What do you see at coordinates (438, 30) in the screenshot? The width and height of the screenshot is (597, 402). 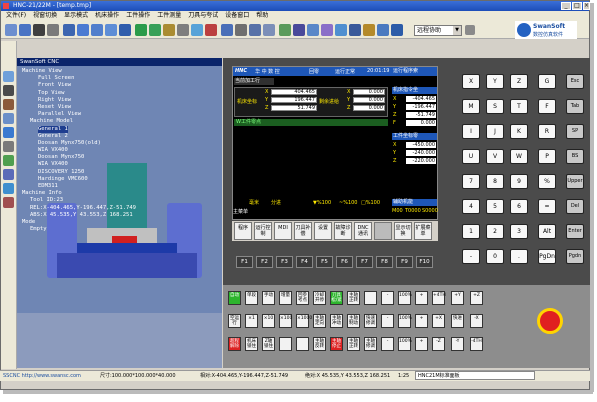 I see `mode-select: 远程协助 ▼` at bounding box center [438, 30].